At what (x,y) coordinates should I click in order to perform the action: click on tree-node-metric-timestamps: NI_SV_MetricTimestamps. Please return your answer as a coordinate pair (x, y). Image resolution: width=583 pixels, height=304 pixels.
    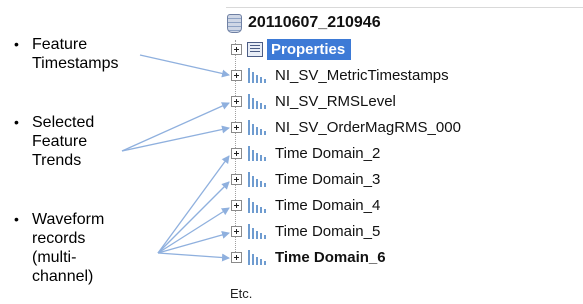
    Looking at the image, I should click on (404, 75).